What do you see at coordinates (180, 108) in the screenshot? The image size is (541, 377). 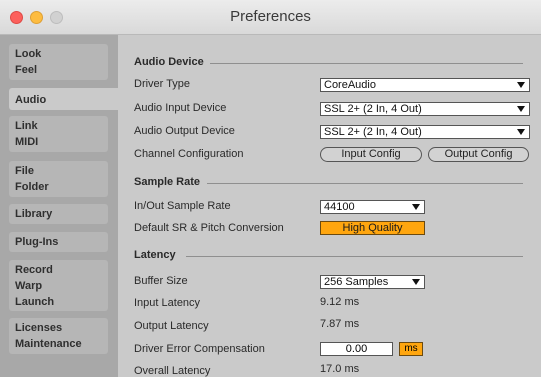 I see `audio-input-device-label: Audio Input Device` at bounding box center [180, 108].